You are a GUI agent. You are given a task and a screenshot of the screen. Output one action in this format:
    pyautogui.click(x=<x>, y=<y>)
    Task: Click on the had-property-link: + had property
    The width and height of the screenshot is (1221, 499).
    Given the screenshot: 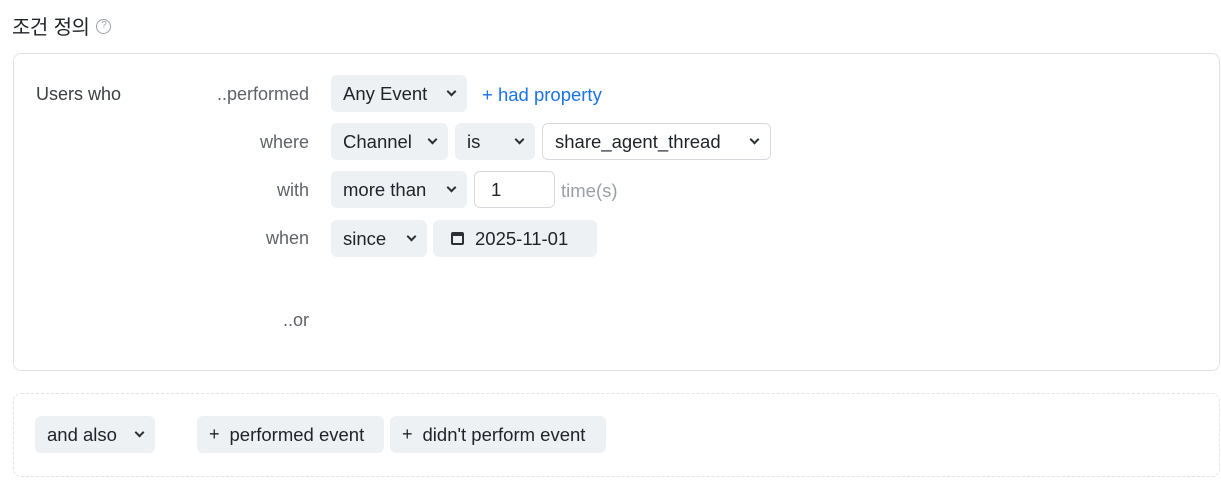 What is the action you would take?
    pyautogui.click(x=542, y=95)
    